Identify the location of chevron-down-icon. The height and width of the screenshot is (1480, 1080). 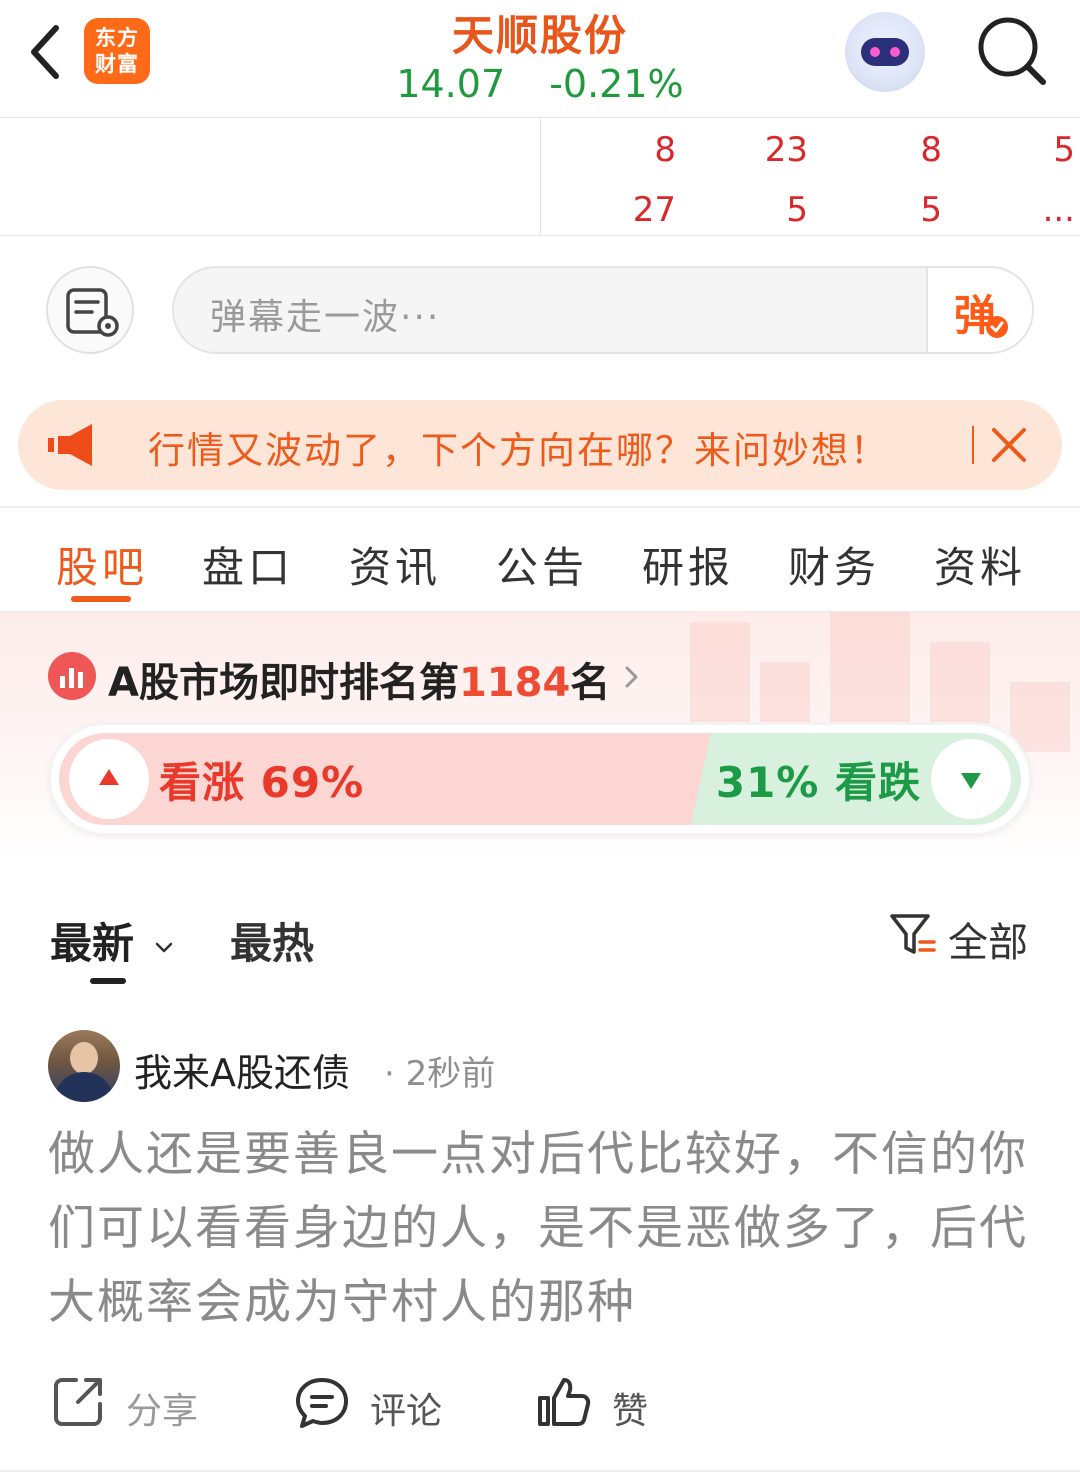
(163, 947).